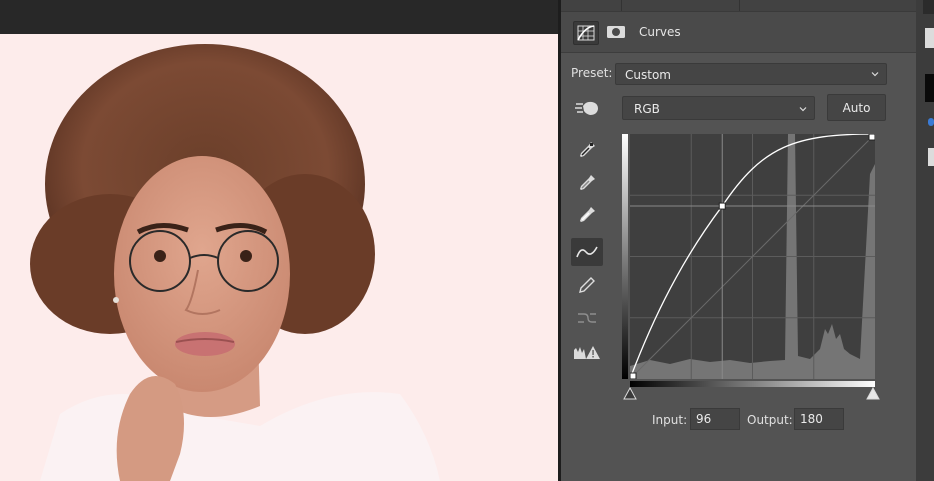 This screenshot has height=481, width=934. I want to click on dock-button, so click(929, 38).